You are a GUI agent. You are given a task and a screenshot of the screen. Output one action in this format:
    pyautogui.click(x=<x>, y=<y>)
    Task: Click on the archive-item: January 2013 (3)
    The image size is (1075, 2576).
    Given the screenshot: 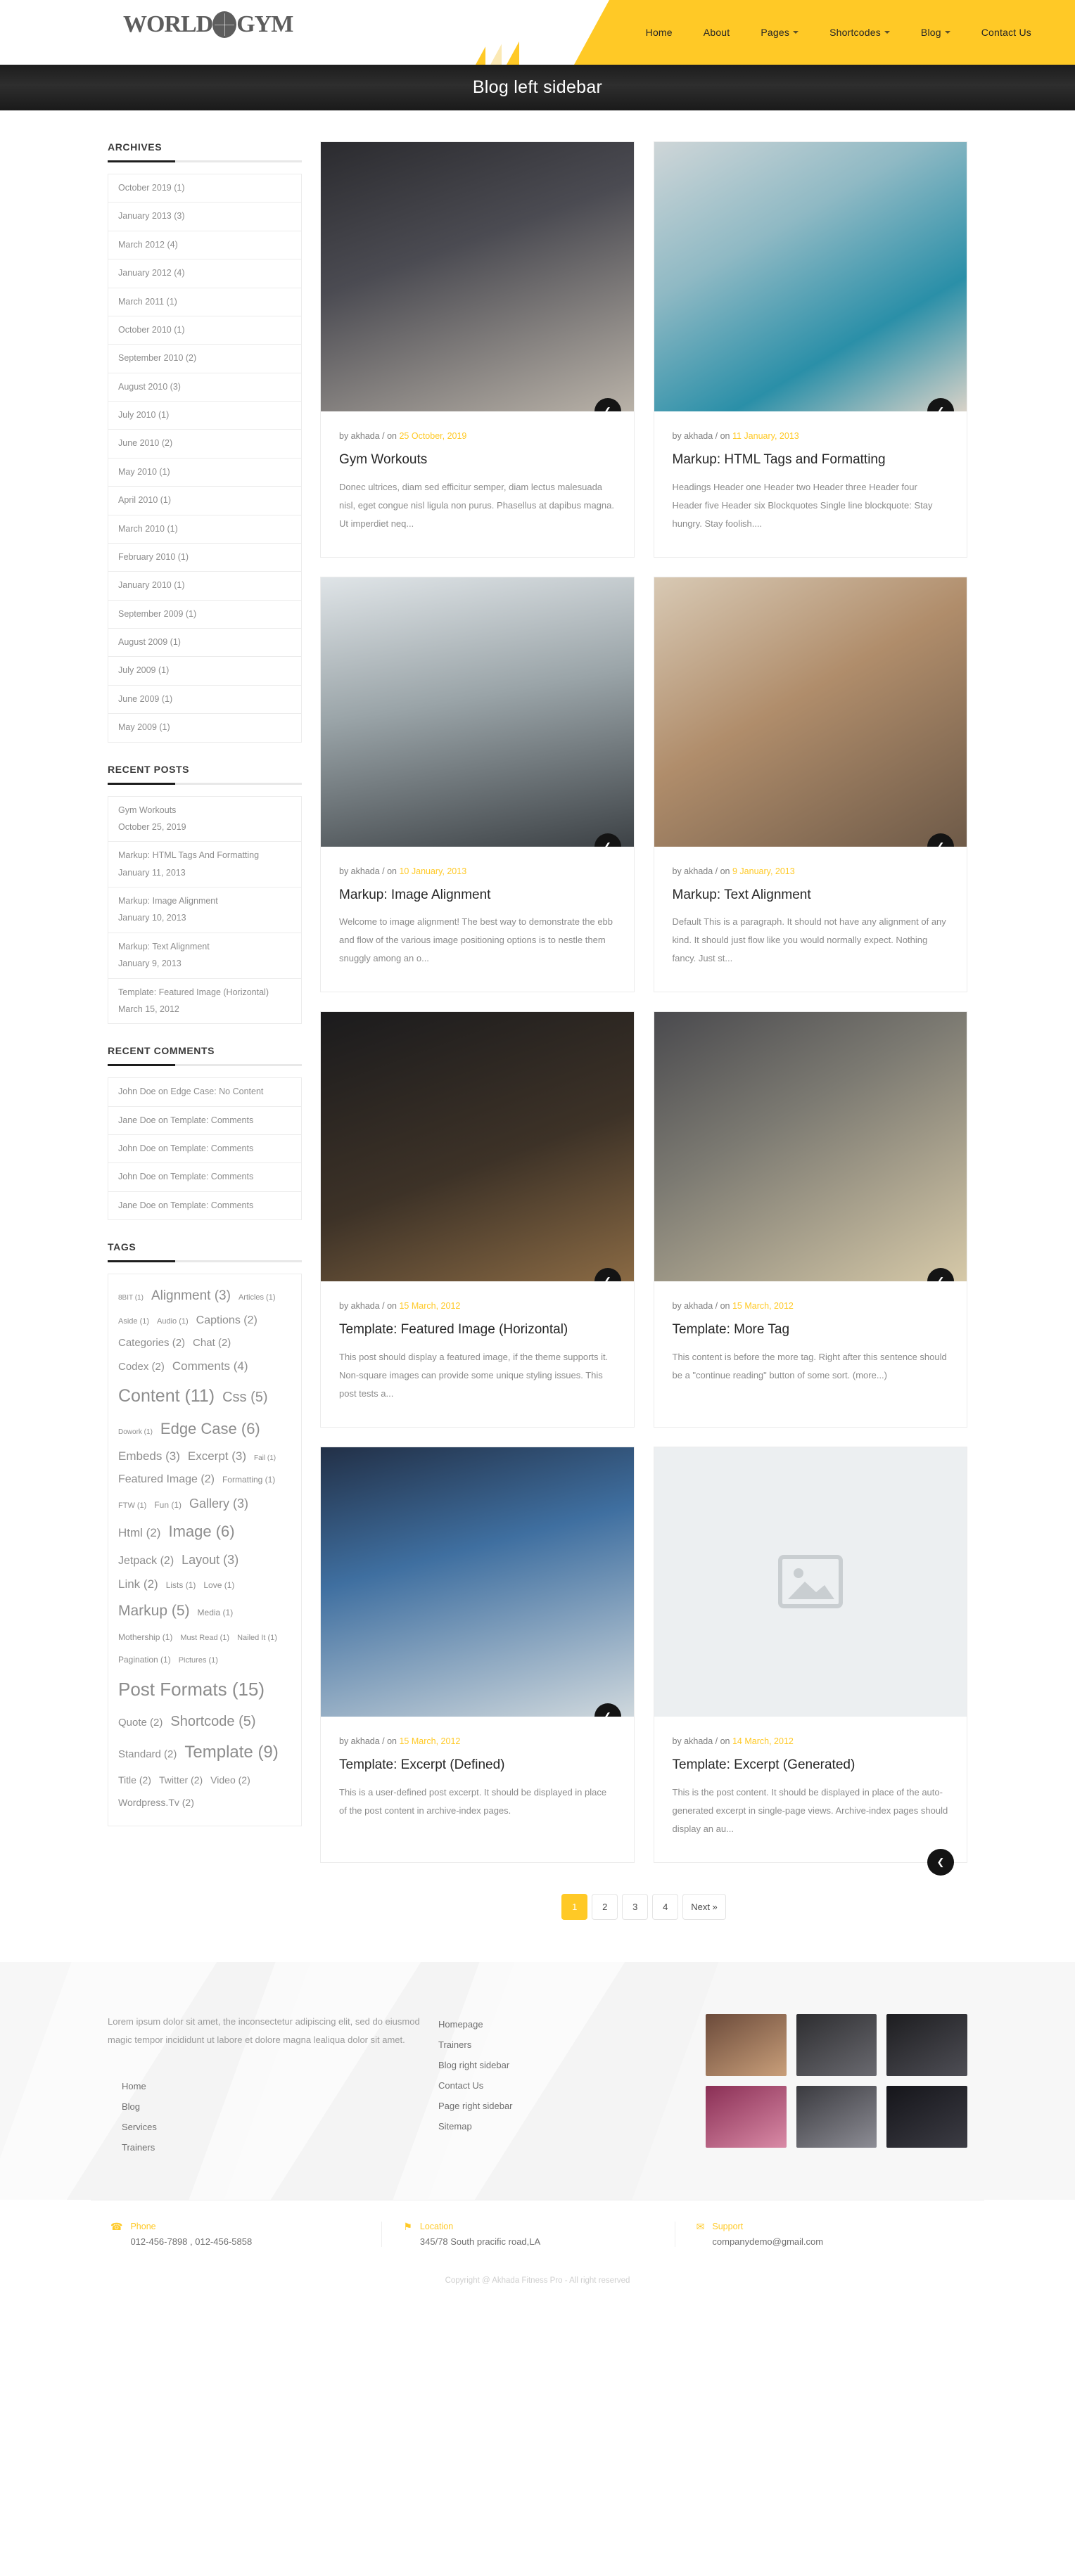 What is the action you would take?
    pyautogui.click(x=204, y=217)
    